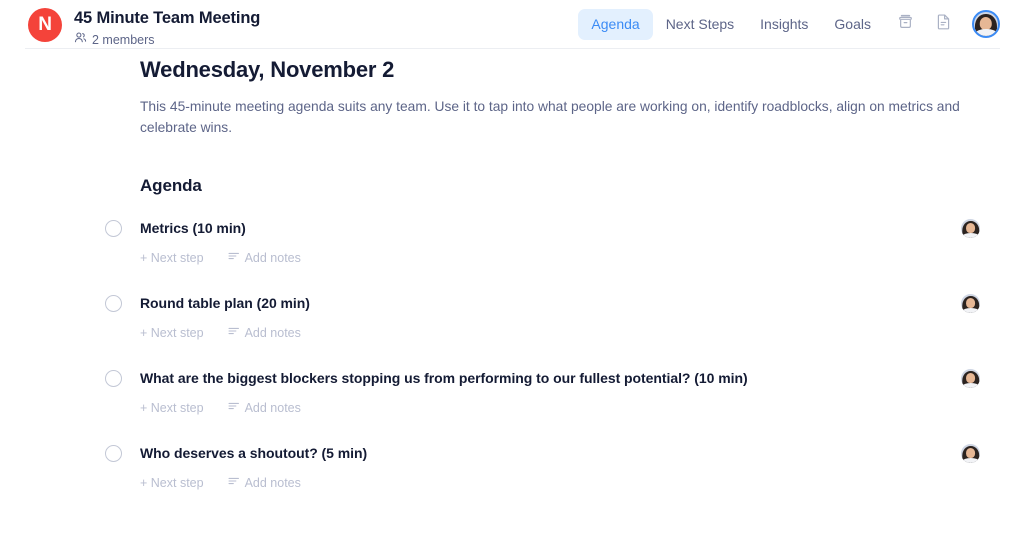 The width and height of the screenshot is (1024, 538). I want to click on tab-agenda: Agenda, so click(615, 24).